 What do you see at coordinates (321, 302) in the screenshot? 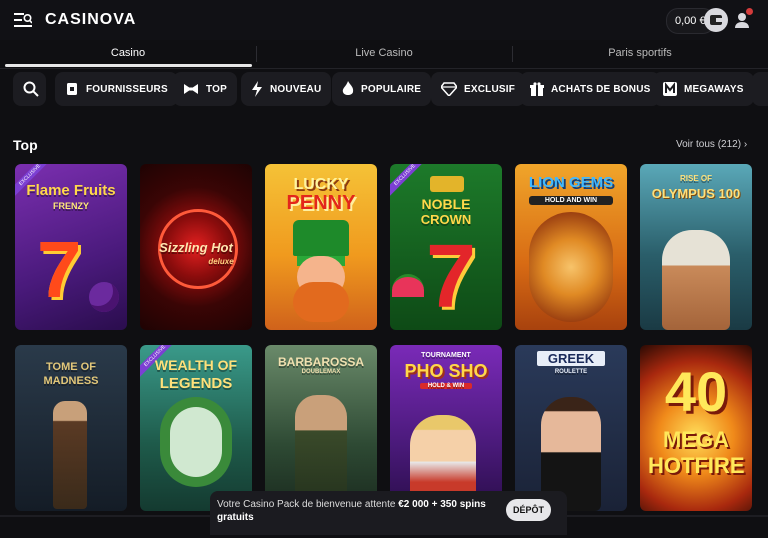
I see `leprechaun-beard` at bounding box center [321, 302].